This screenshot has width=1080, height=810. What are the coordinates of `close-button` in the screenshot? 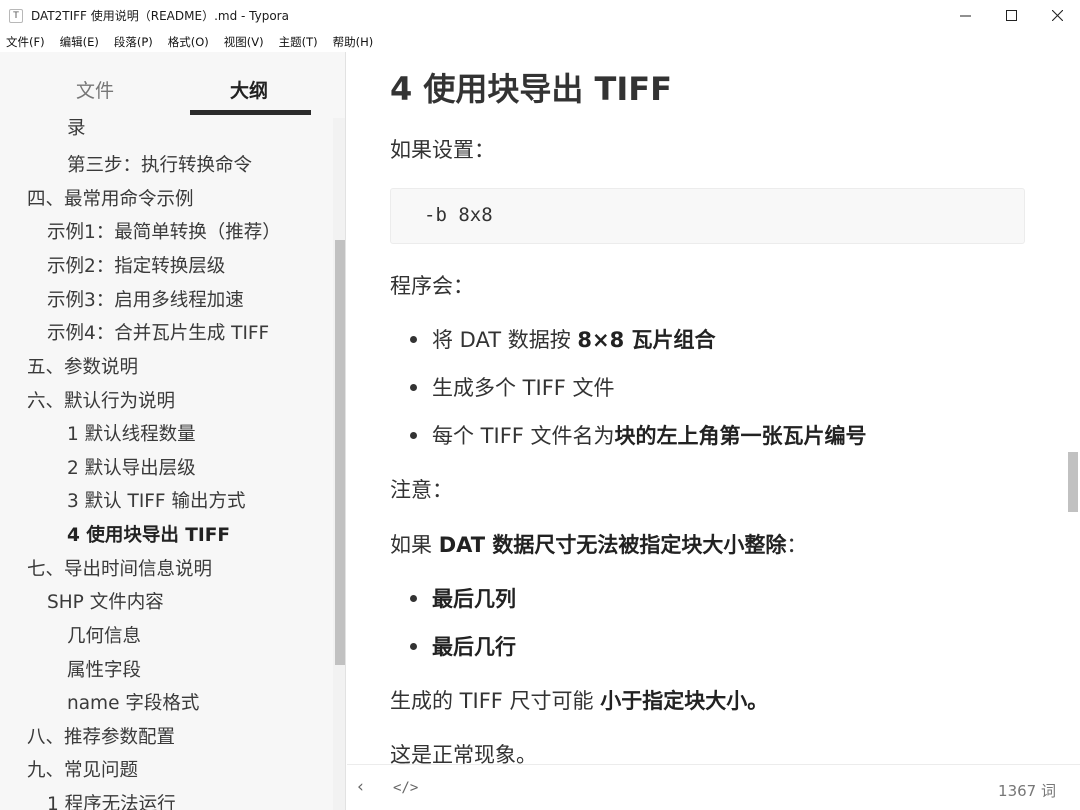 It's located at (1057, 15).